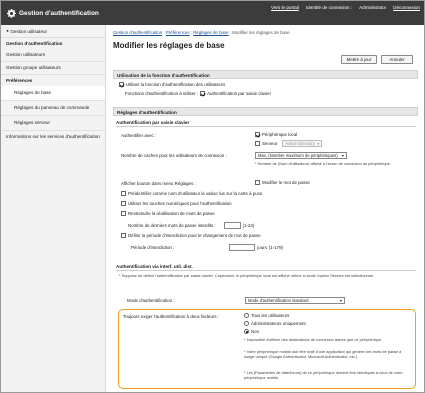 Image resolution: width=425 pixels, height=393 pixels. I want to click on menu-button-label: Afficher bouton dans menu Réglages :, so click(158, 183).